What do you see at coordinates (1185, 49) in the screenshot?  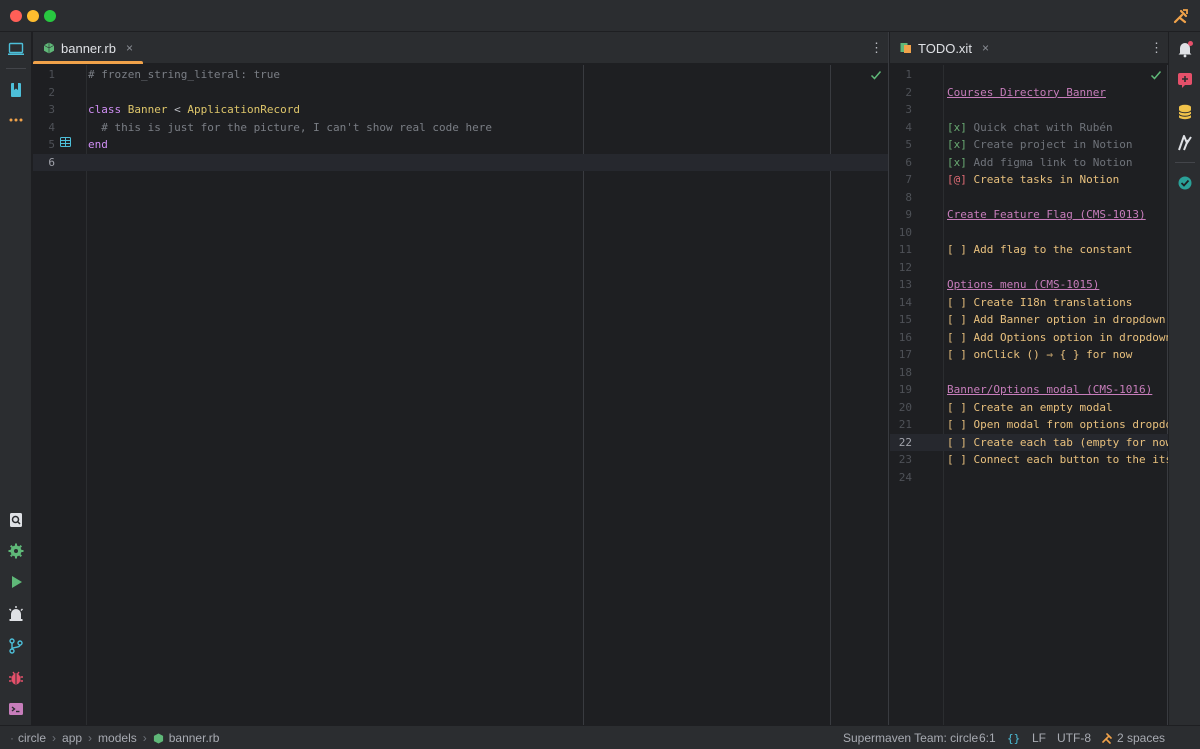 I see `notifications-icon` at bounding box center [1185, 49].